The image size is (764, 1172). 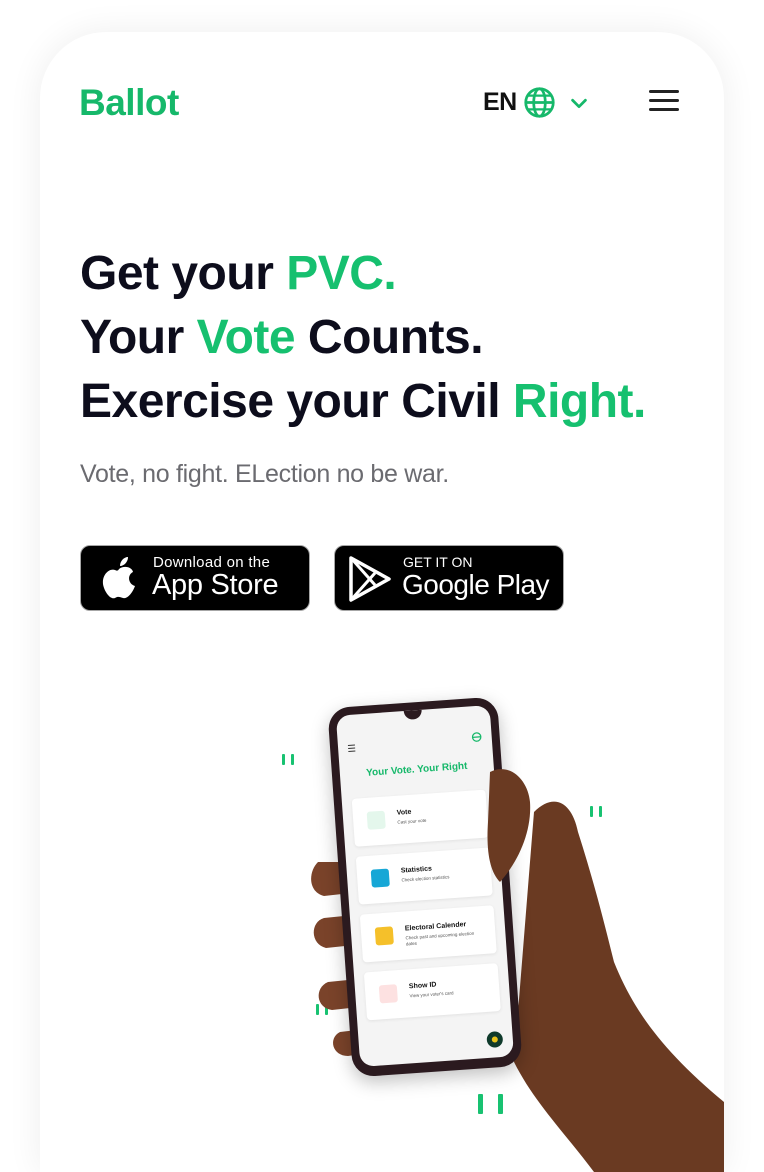 I want to click on phone-location-fab-icon, so click(x=495, y=1039).